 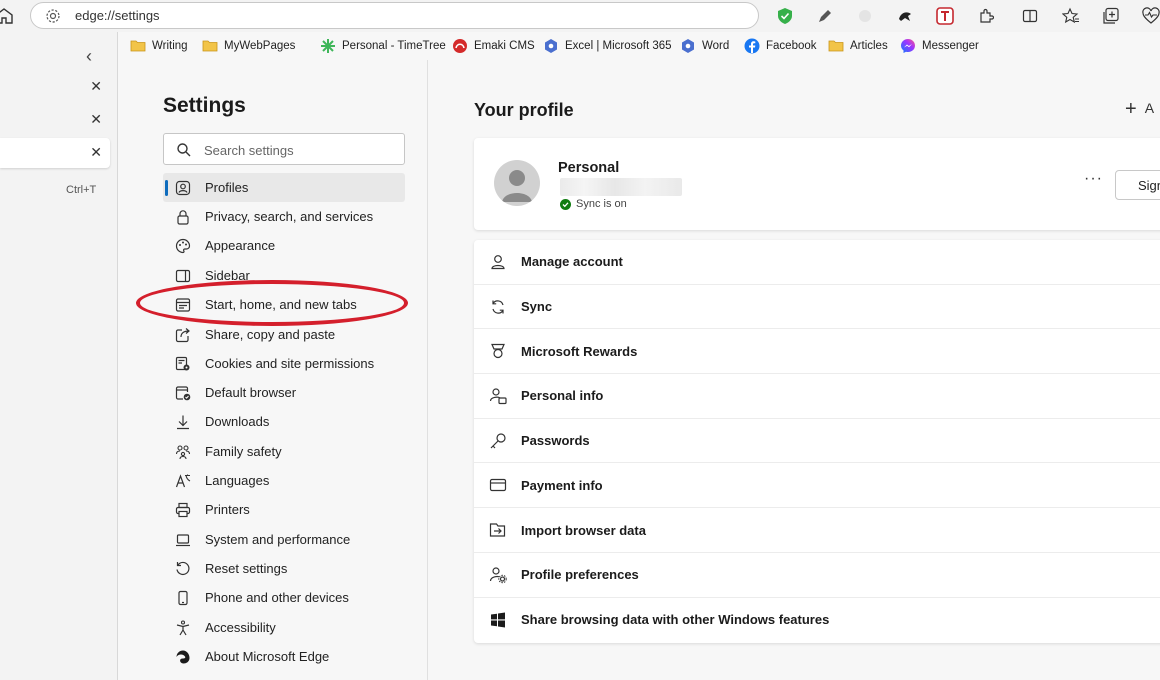 What do you see at coordinates (1150, 16) in the screenshot?
I see `heartbeat-icon` at bounding box center [1150, 16].